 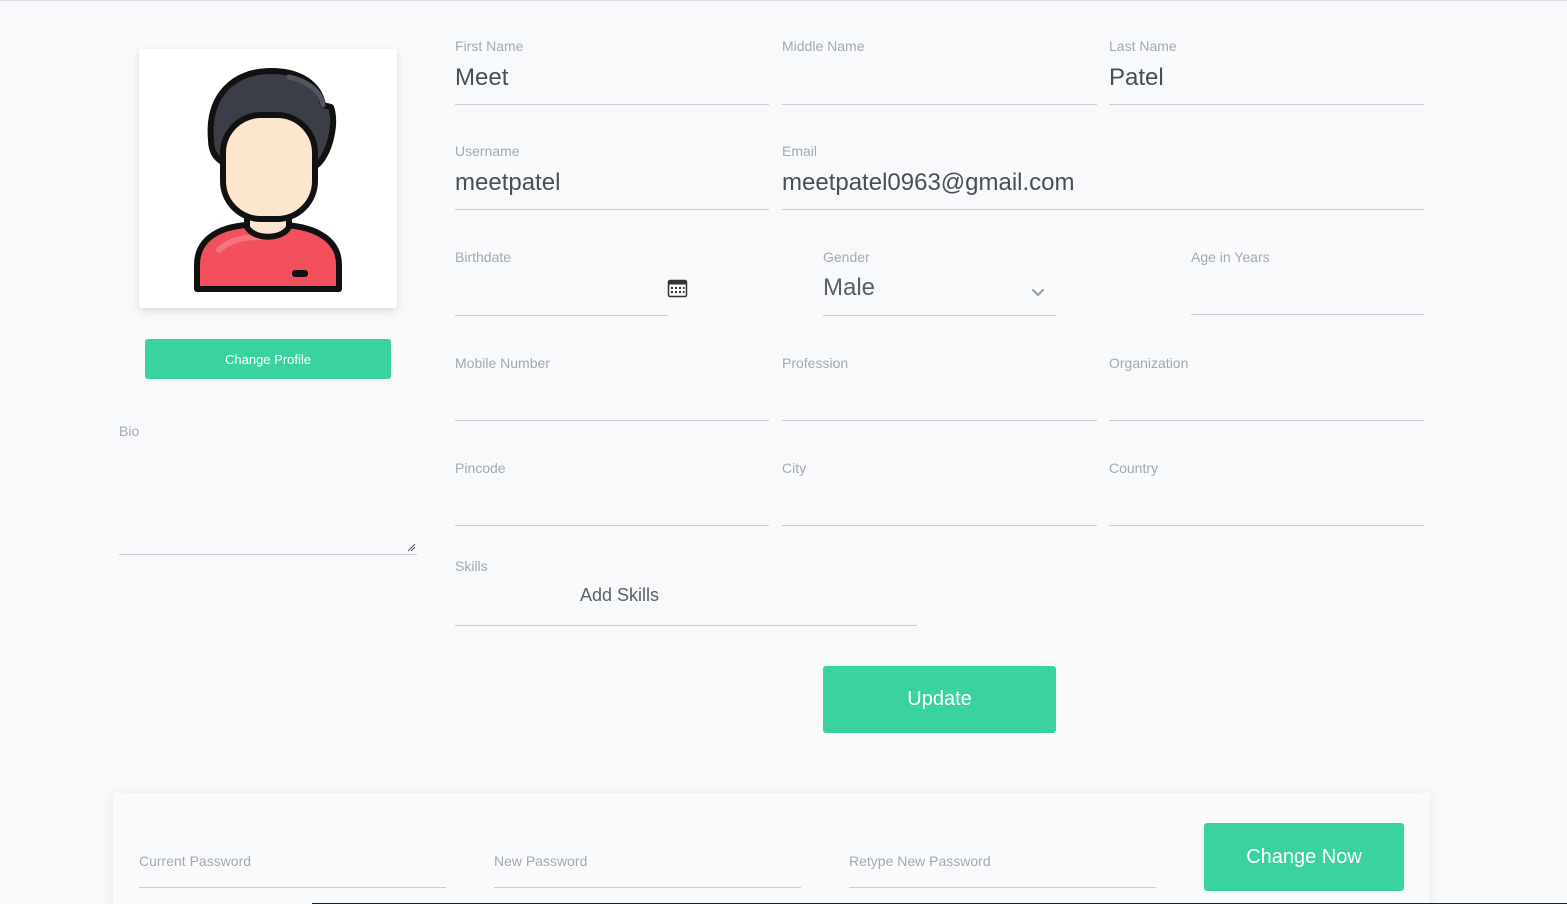 What do you see at coordinates (846, 257) in the screenshot?
I see `gender-label: Gender` at bounding box center [846, 257].